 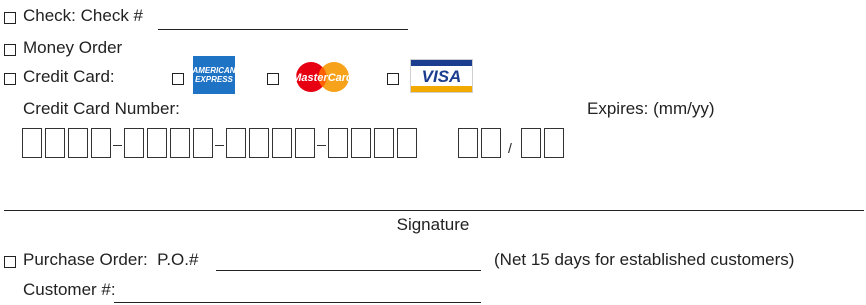 What do you see at coordinates (273, 79) in the screenshot?
I see `mastercard-checkbox` at bounding box center [273, 79].